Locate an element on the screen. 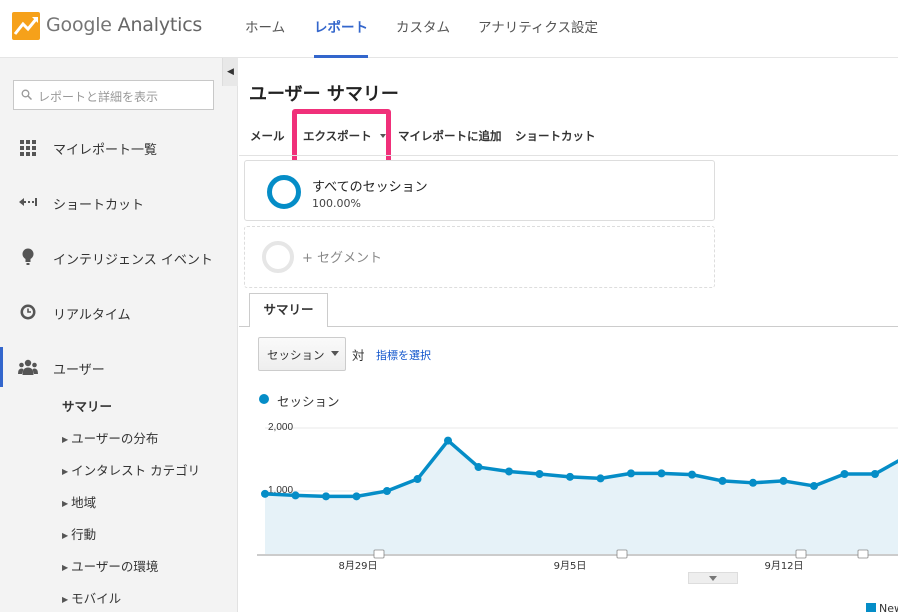 The width and height of the screenshot is (898, 612). x-tick-label: 8月29日 is located at coordinates (357, 566).